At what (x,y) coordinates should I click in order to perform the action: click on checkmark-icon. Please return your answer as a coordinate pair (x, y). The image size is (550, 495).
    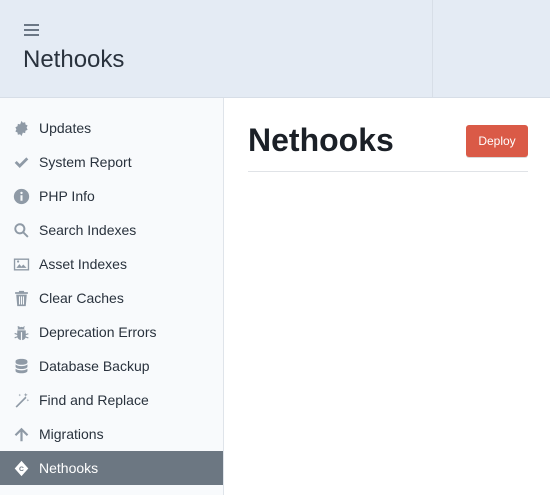
    Looking at the image, I should click on (21, 162).